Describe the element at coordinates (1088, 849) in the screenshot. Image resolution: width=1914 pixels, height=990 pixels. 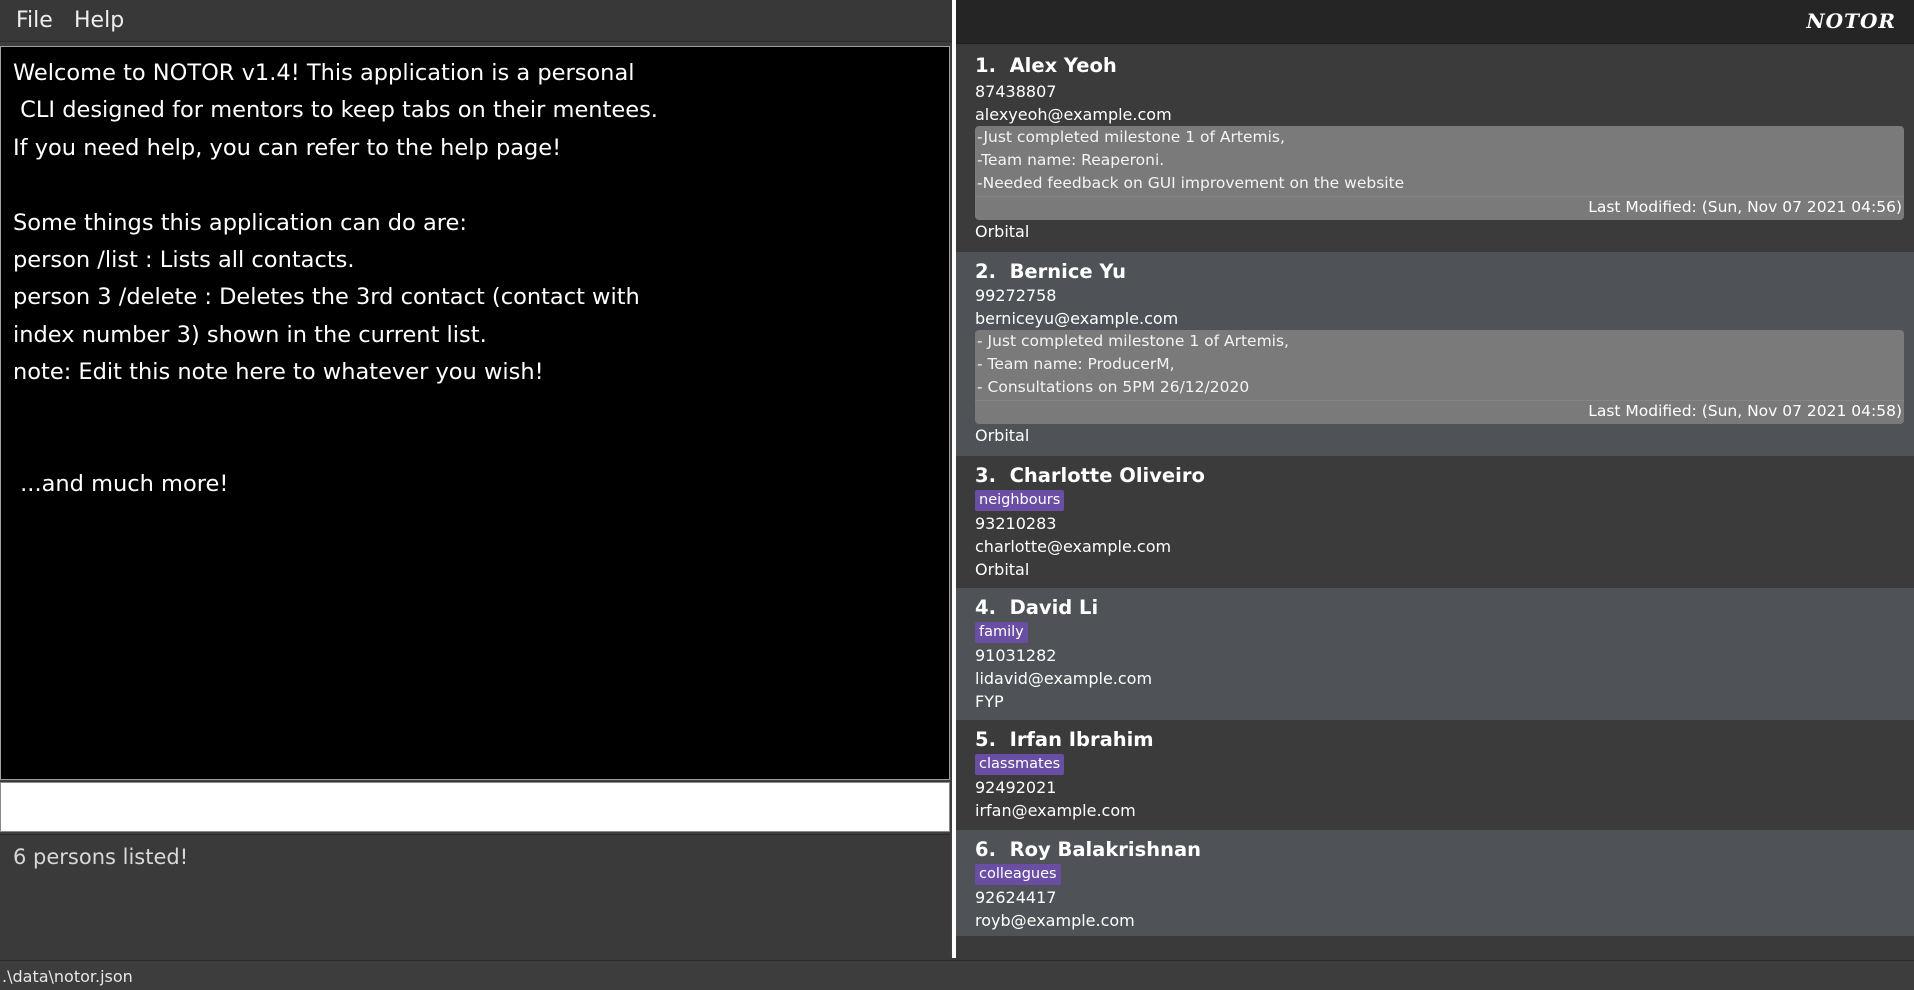
I see `person-name: 6. Roy Balakrishnan` at that location.